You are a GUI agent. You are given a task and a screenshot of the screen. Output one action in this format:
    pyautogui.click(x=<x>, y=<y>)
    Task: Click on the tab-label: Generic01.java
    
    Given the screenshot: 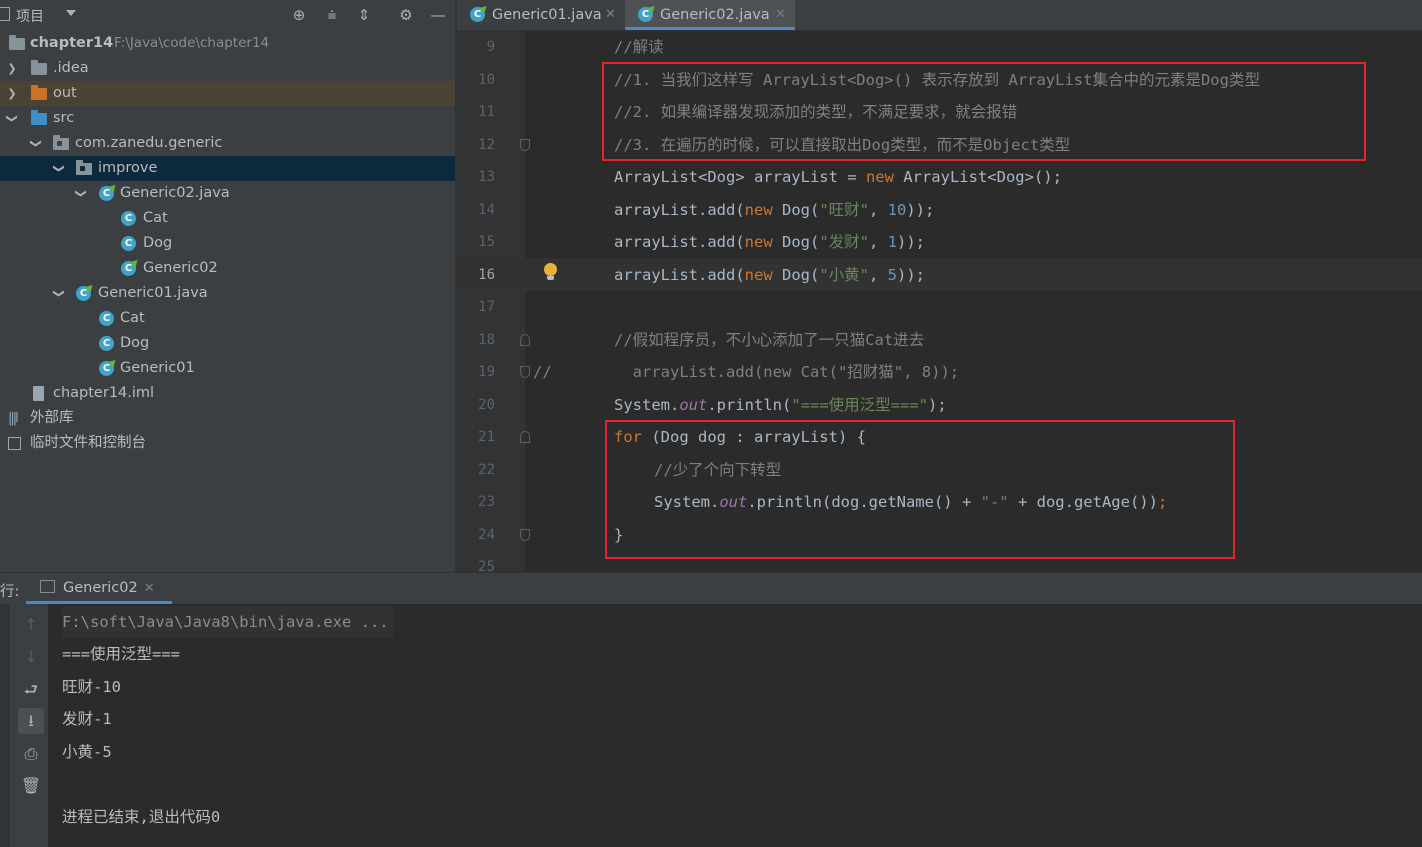 What is the action you would take?
    pyautogui.click(x=547, y=15)
    